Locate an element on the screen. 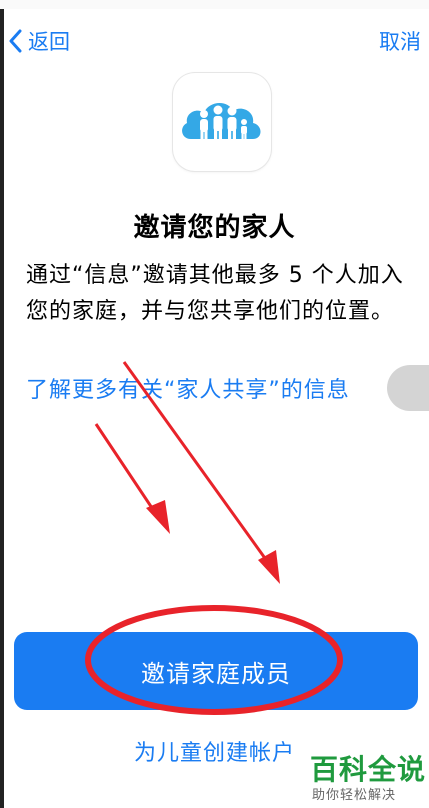 This screenshot has width=429, height=808. watermark-brand: 百科全说 is located at coordinates (368, 769).